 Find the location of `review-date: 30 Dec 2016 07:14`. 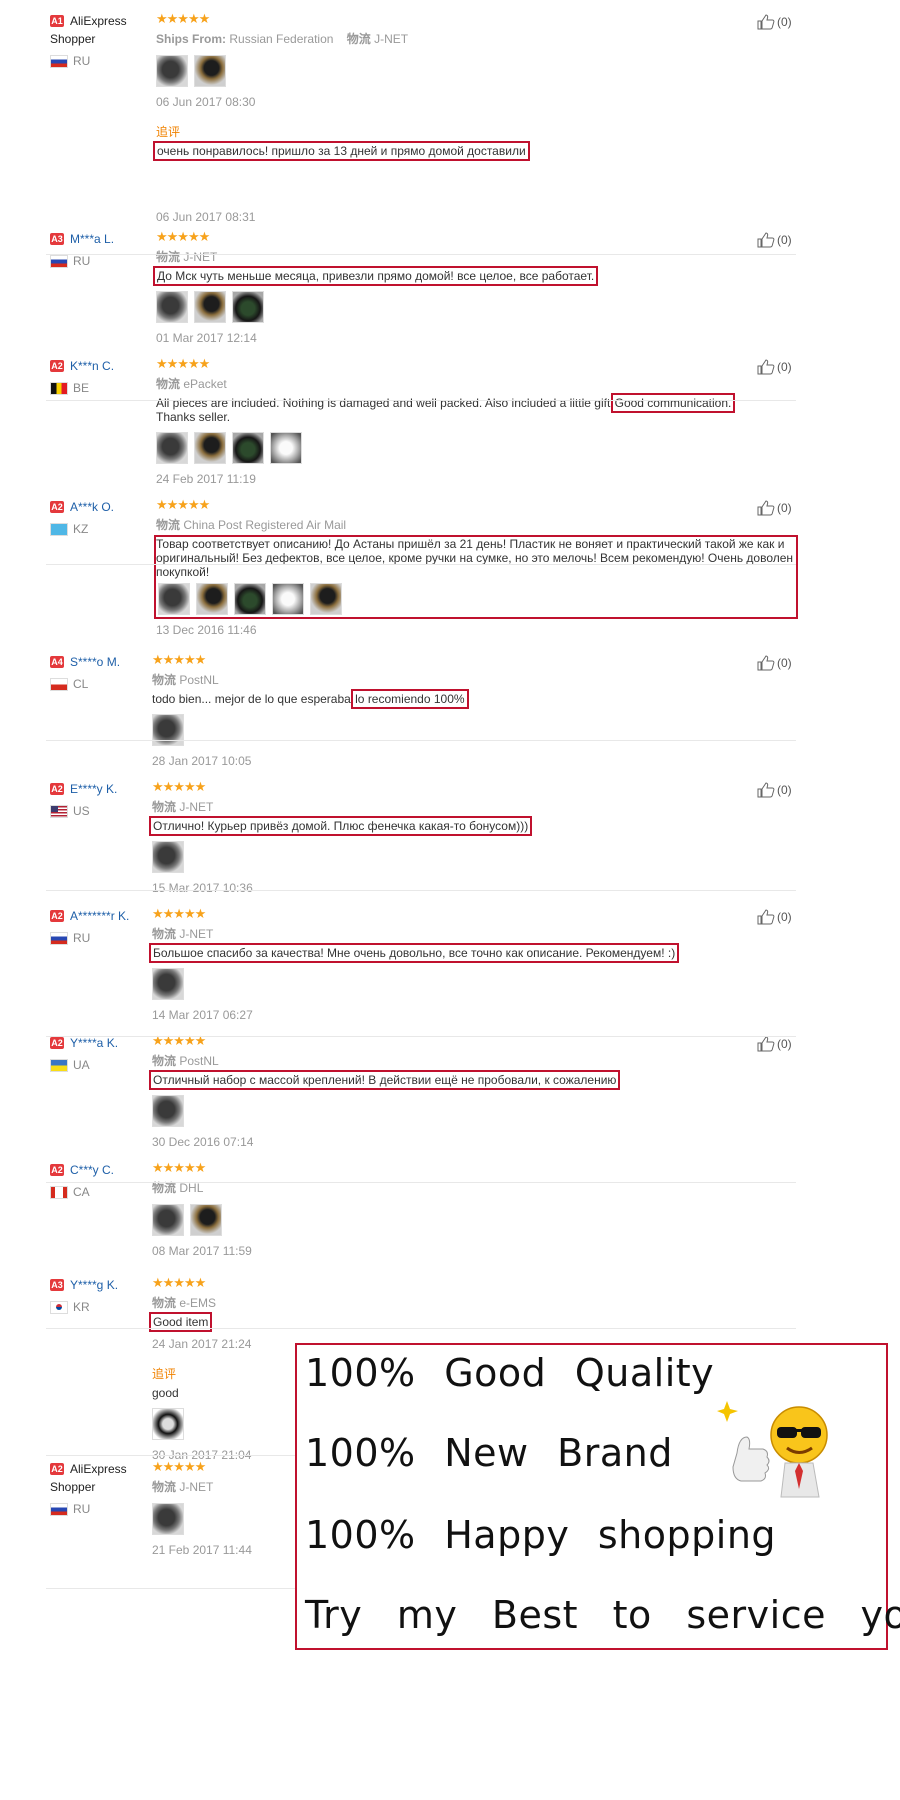

review-date: 30 Dec 2016 07:14 is located at coordinates (203, 1142).